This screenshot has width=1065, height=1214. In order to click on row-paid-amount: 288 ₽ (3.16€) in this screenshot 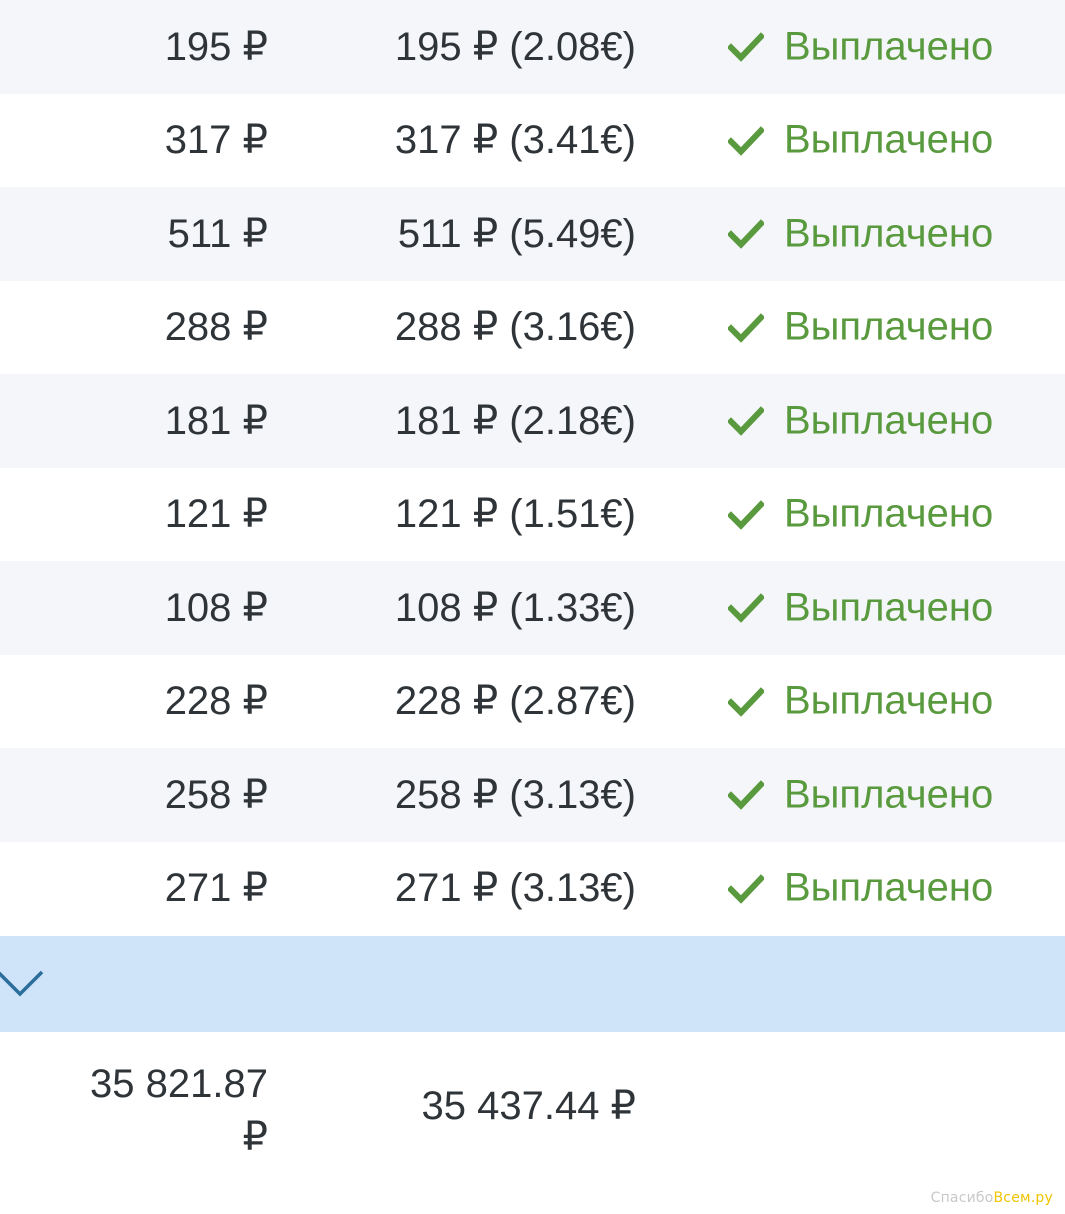, I will do `click(515, 327)`.